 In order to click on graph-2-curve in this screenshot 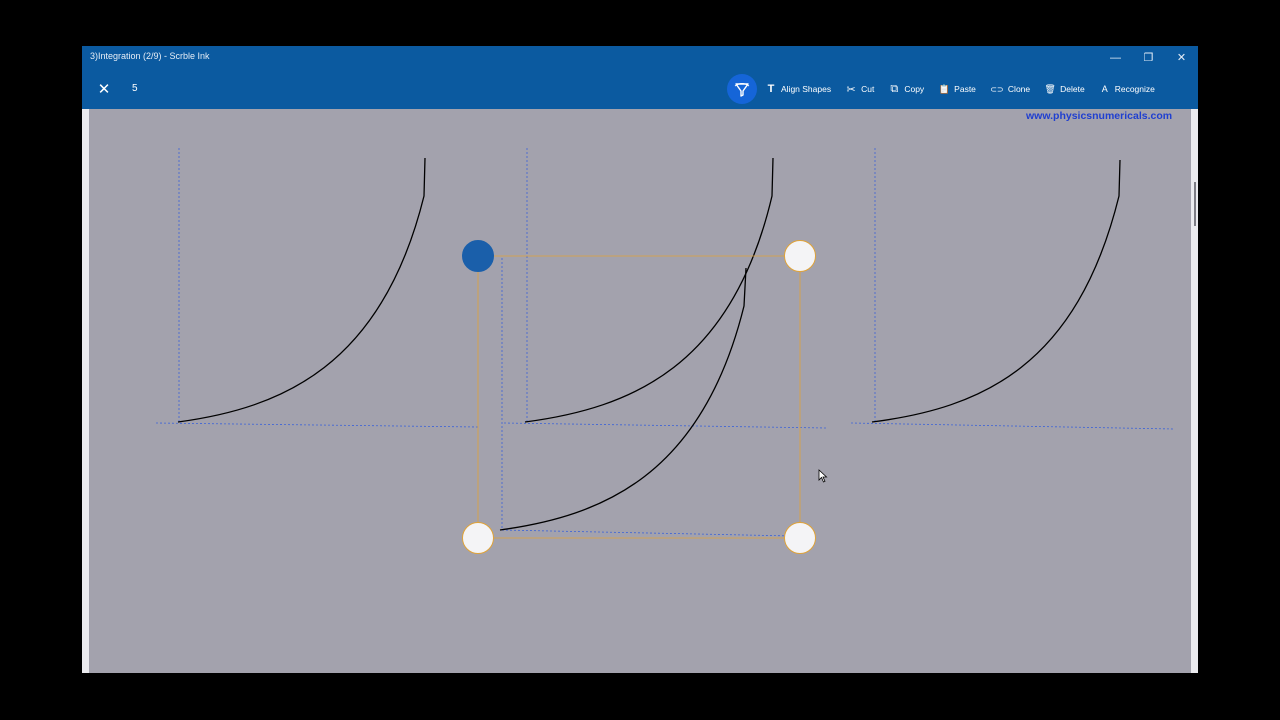, I will do `click(649, 290)`.